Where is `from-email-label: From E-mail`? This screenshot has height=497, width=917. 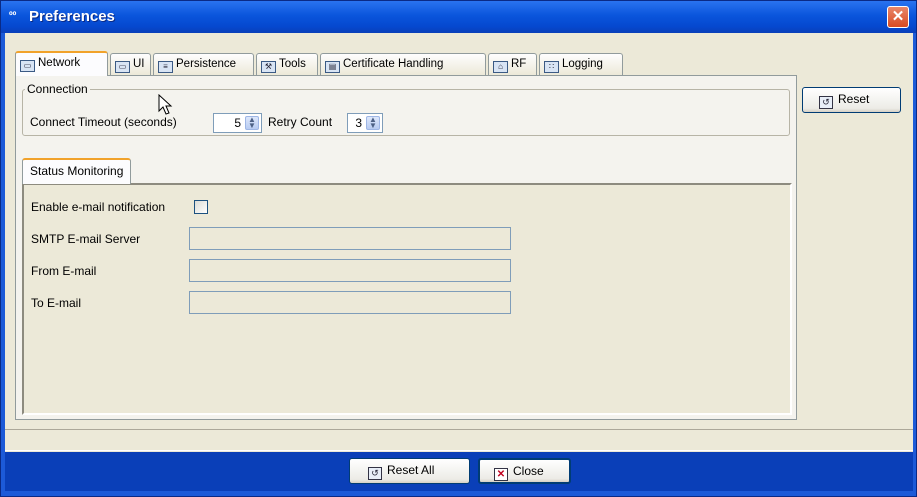
from-email-label: From E-mail is located at coordinates (64, 271).